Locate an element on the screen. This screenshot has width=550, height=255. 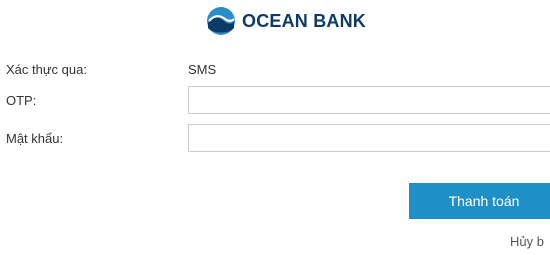
bank-brand: OCEAN BANK is located at coordinates (286, 21).